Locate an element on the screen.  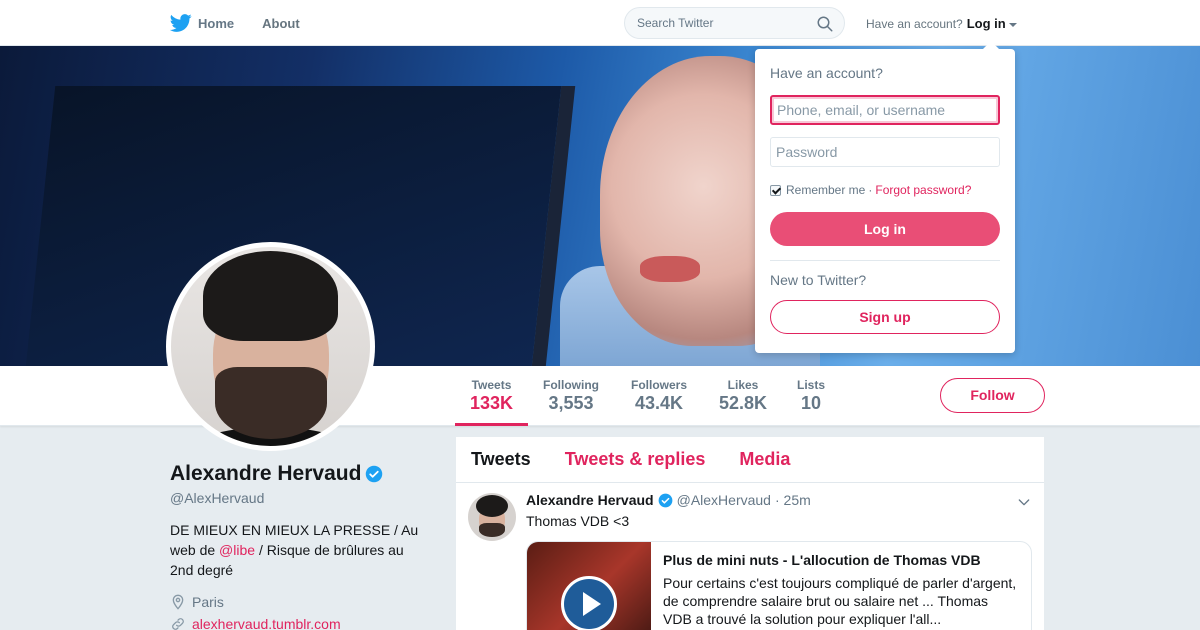
tweet-timestamp: · 25m is located at coordinates (793, 500).